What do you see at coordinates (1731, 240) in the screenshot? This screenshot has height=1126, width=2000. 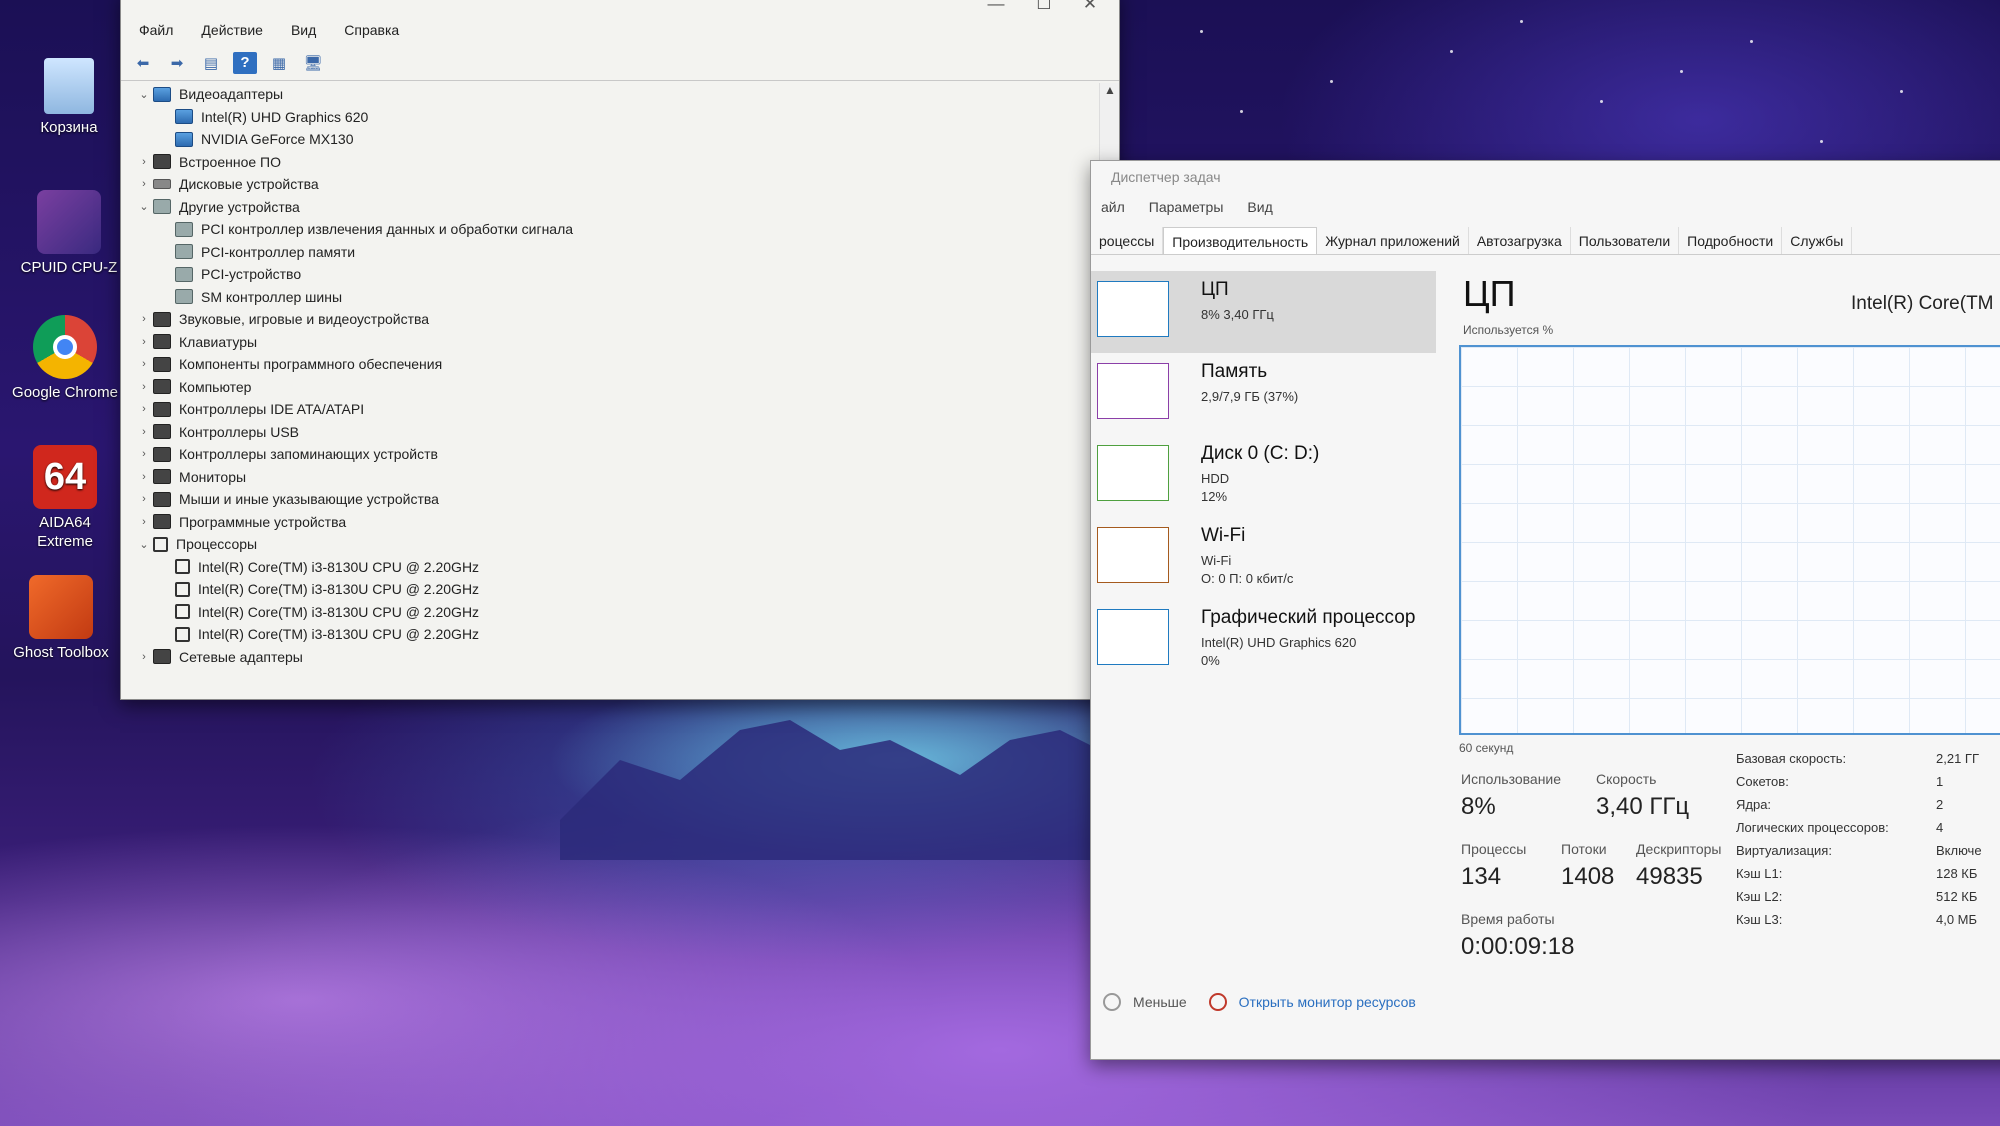 I see `tab-details: Подробности` at bounding box center [1731, 240].